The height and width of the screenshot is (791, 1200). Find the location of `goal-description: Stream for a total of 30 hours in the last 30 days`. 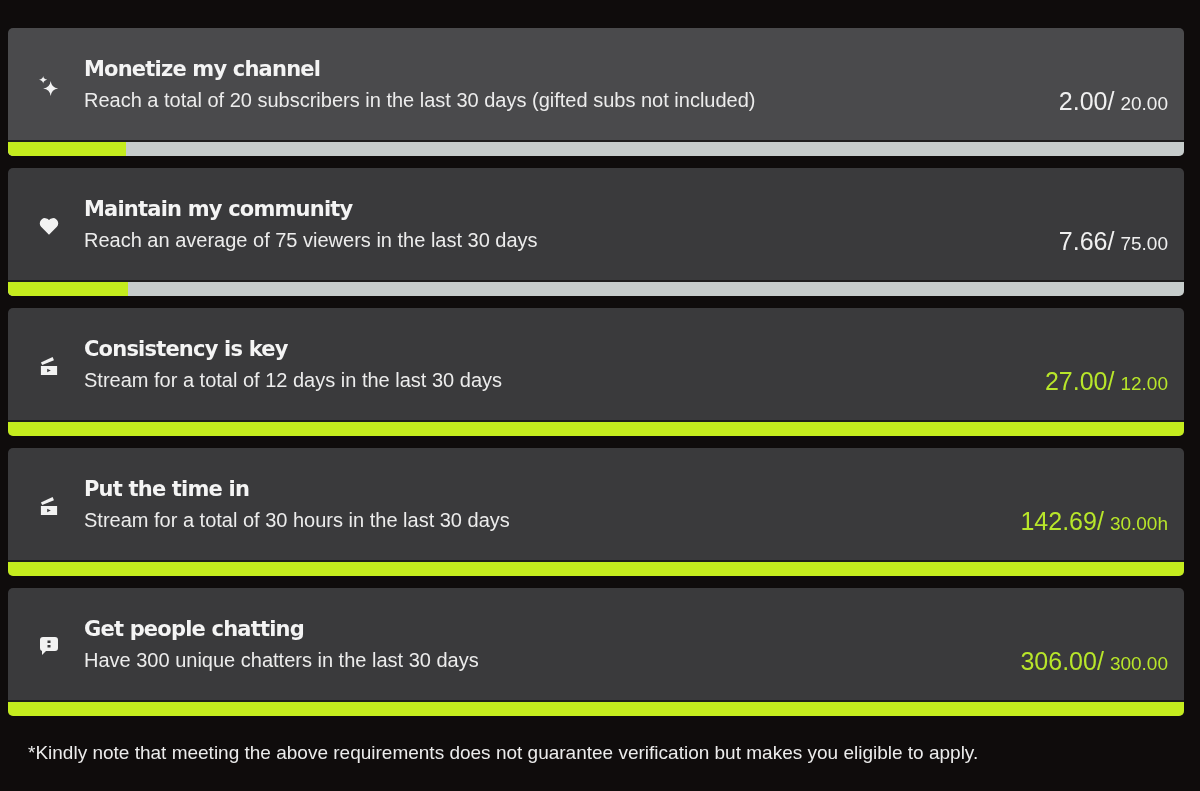

goal-description: Stream for a total of 30 hours in the last 30 days is located at coordinates (297, 520).